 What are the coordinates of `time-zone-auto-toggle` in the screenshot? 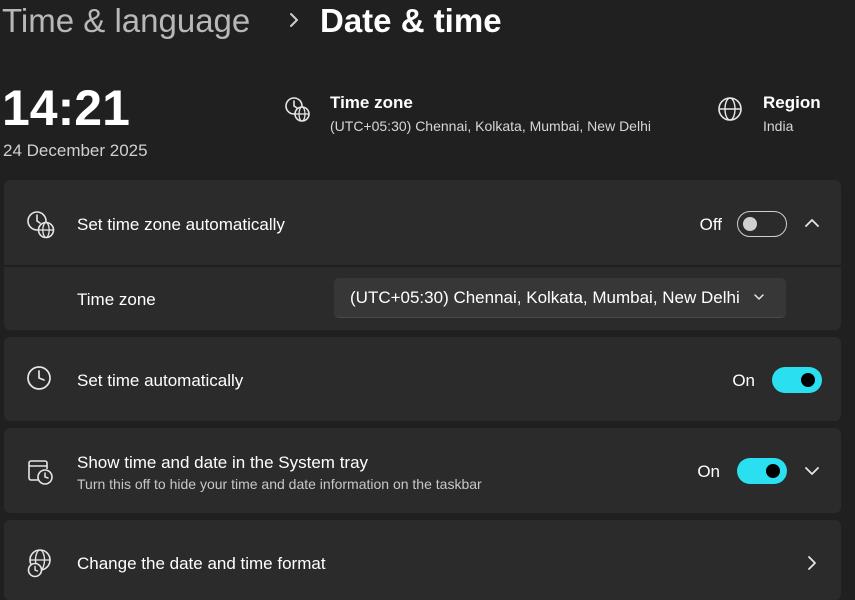 It's located at (762, 224).